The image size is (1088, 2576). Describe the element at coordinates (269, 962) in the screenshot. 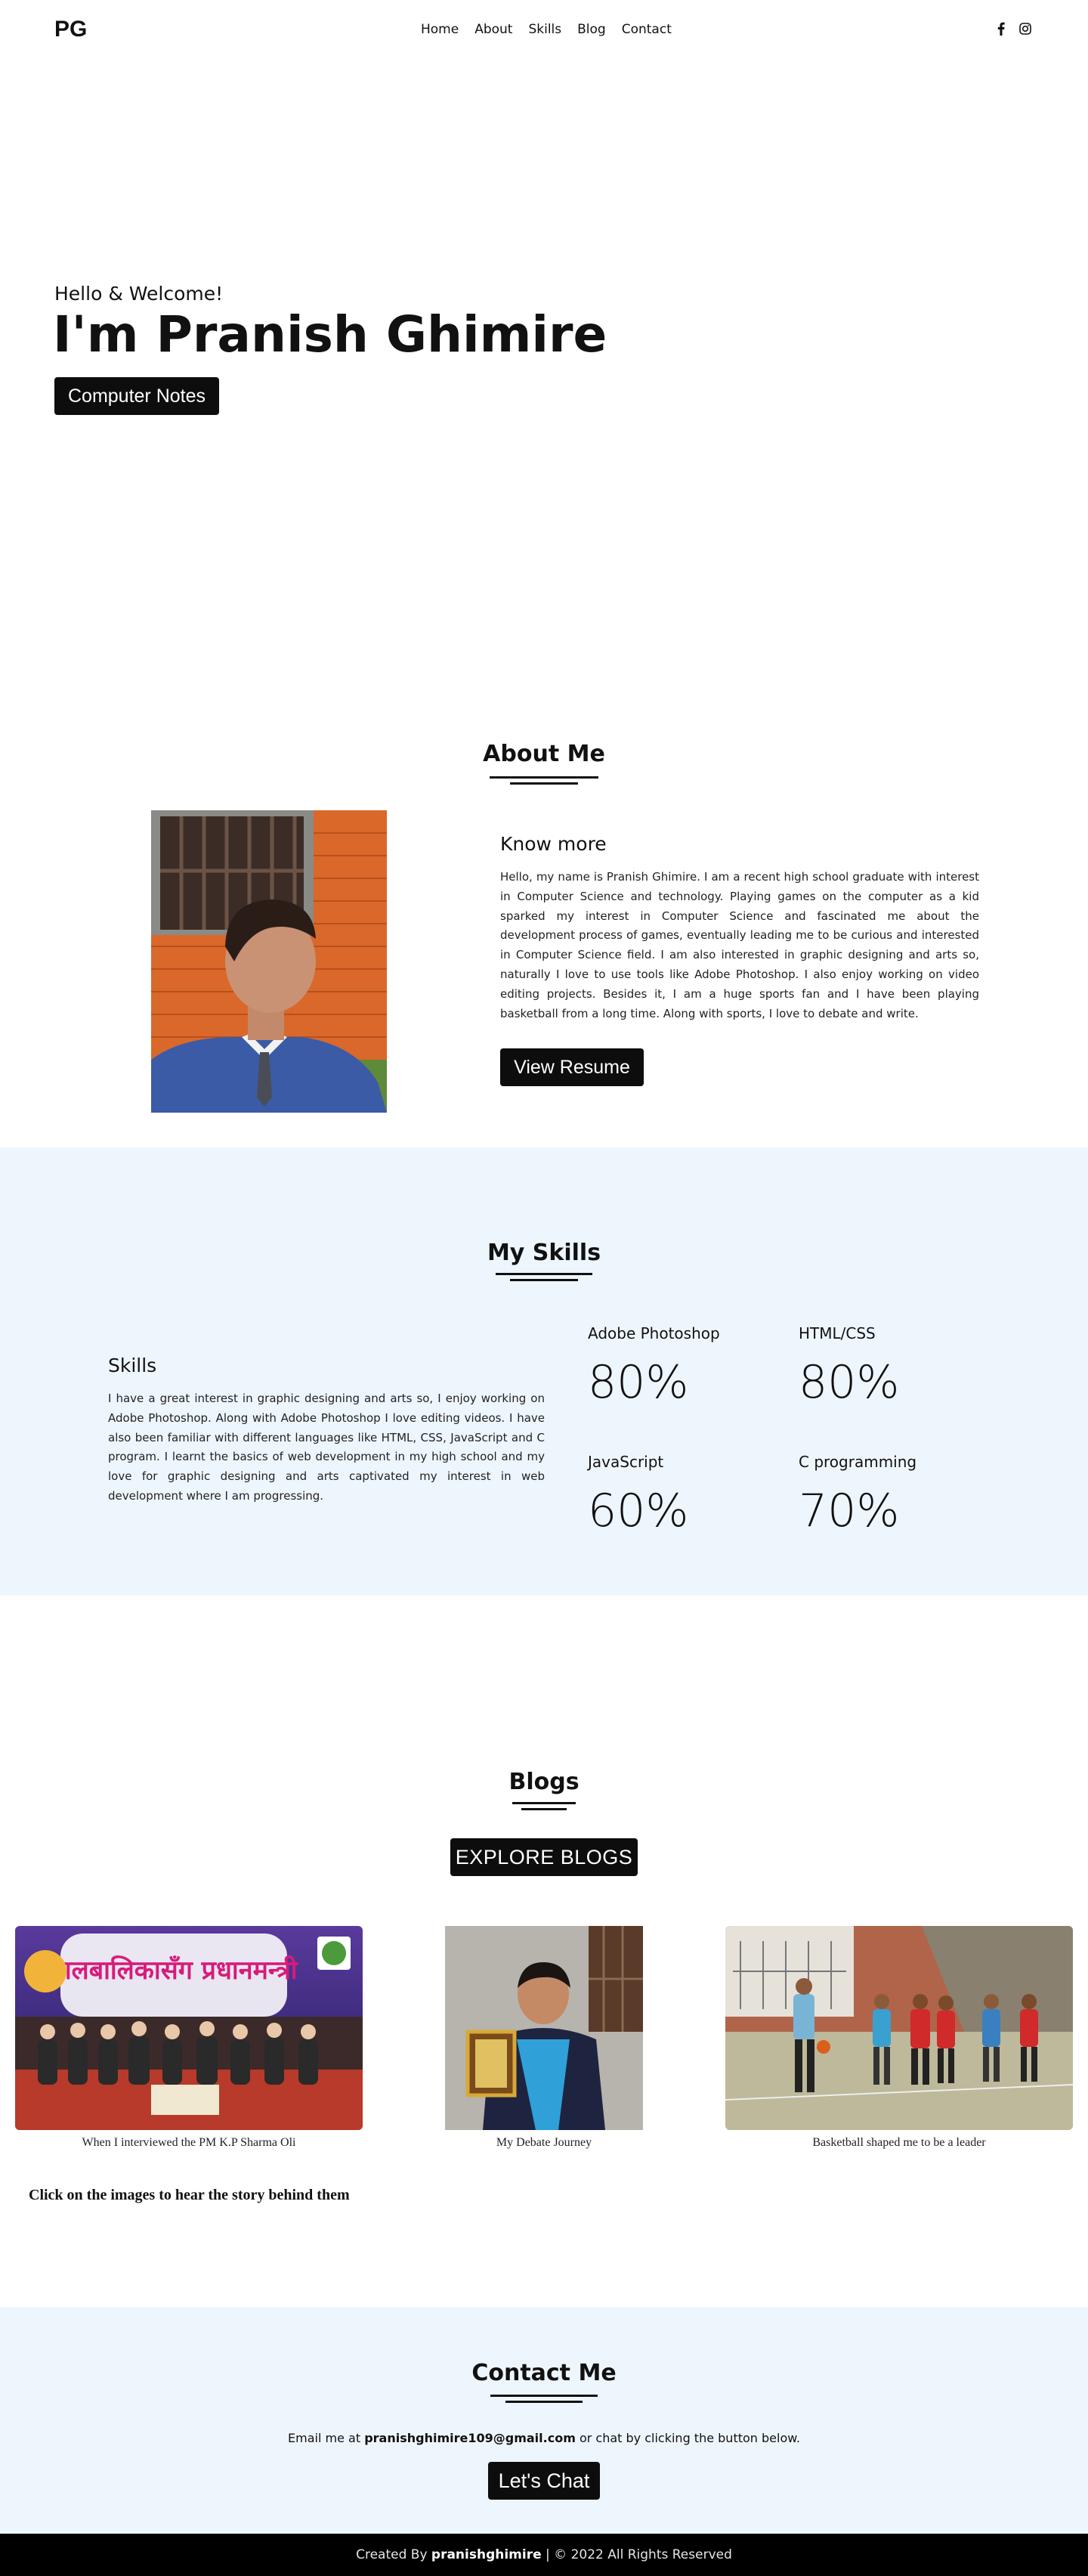

I see `profile-photo` at that location.